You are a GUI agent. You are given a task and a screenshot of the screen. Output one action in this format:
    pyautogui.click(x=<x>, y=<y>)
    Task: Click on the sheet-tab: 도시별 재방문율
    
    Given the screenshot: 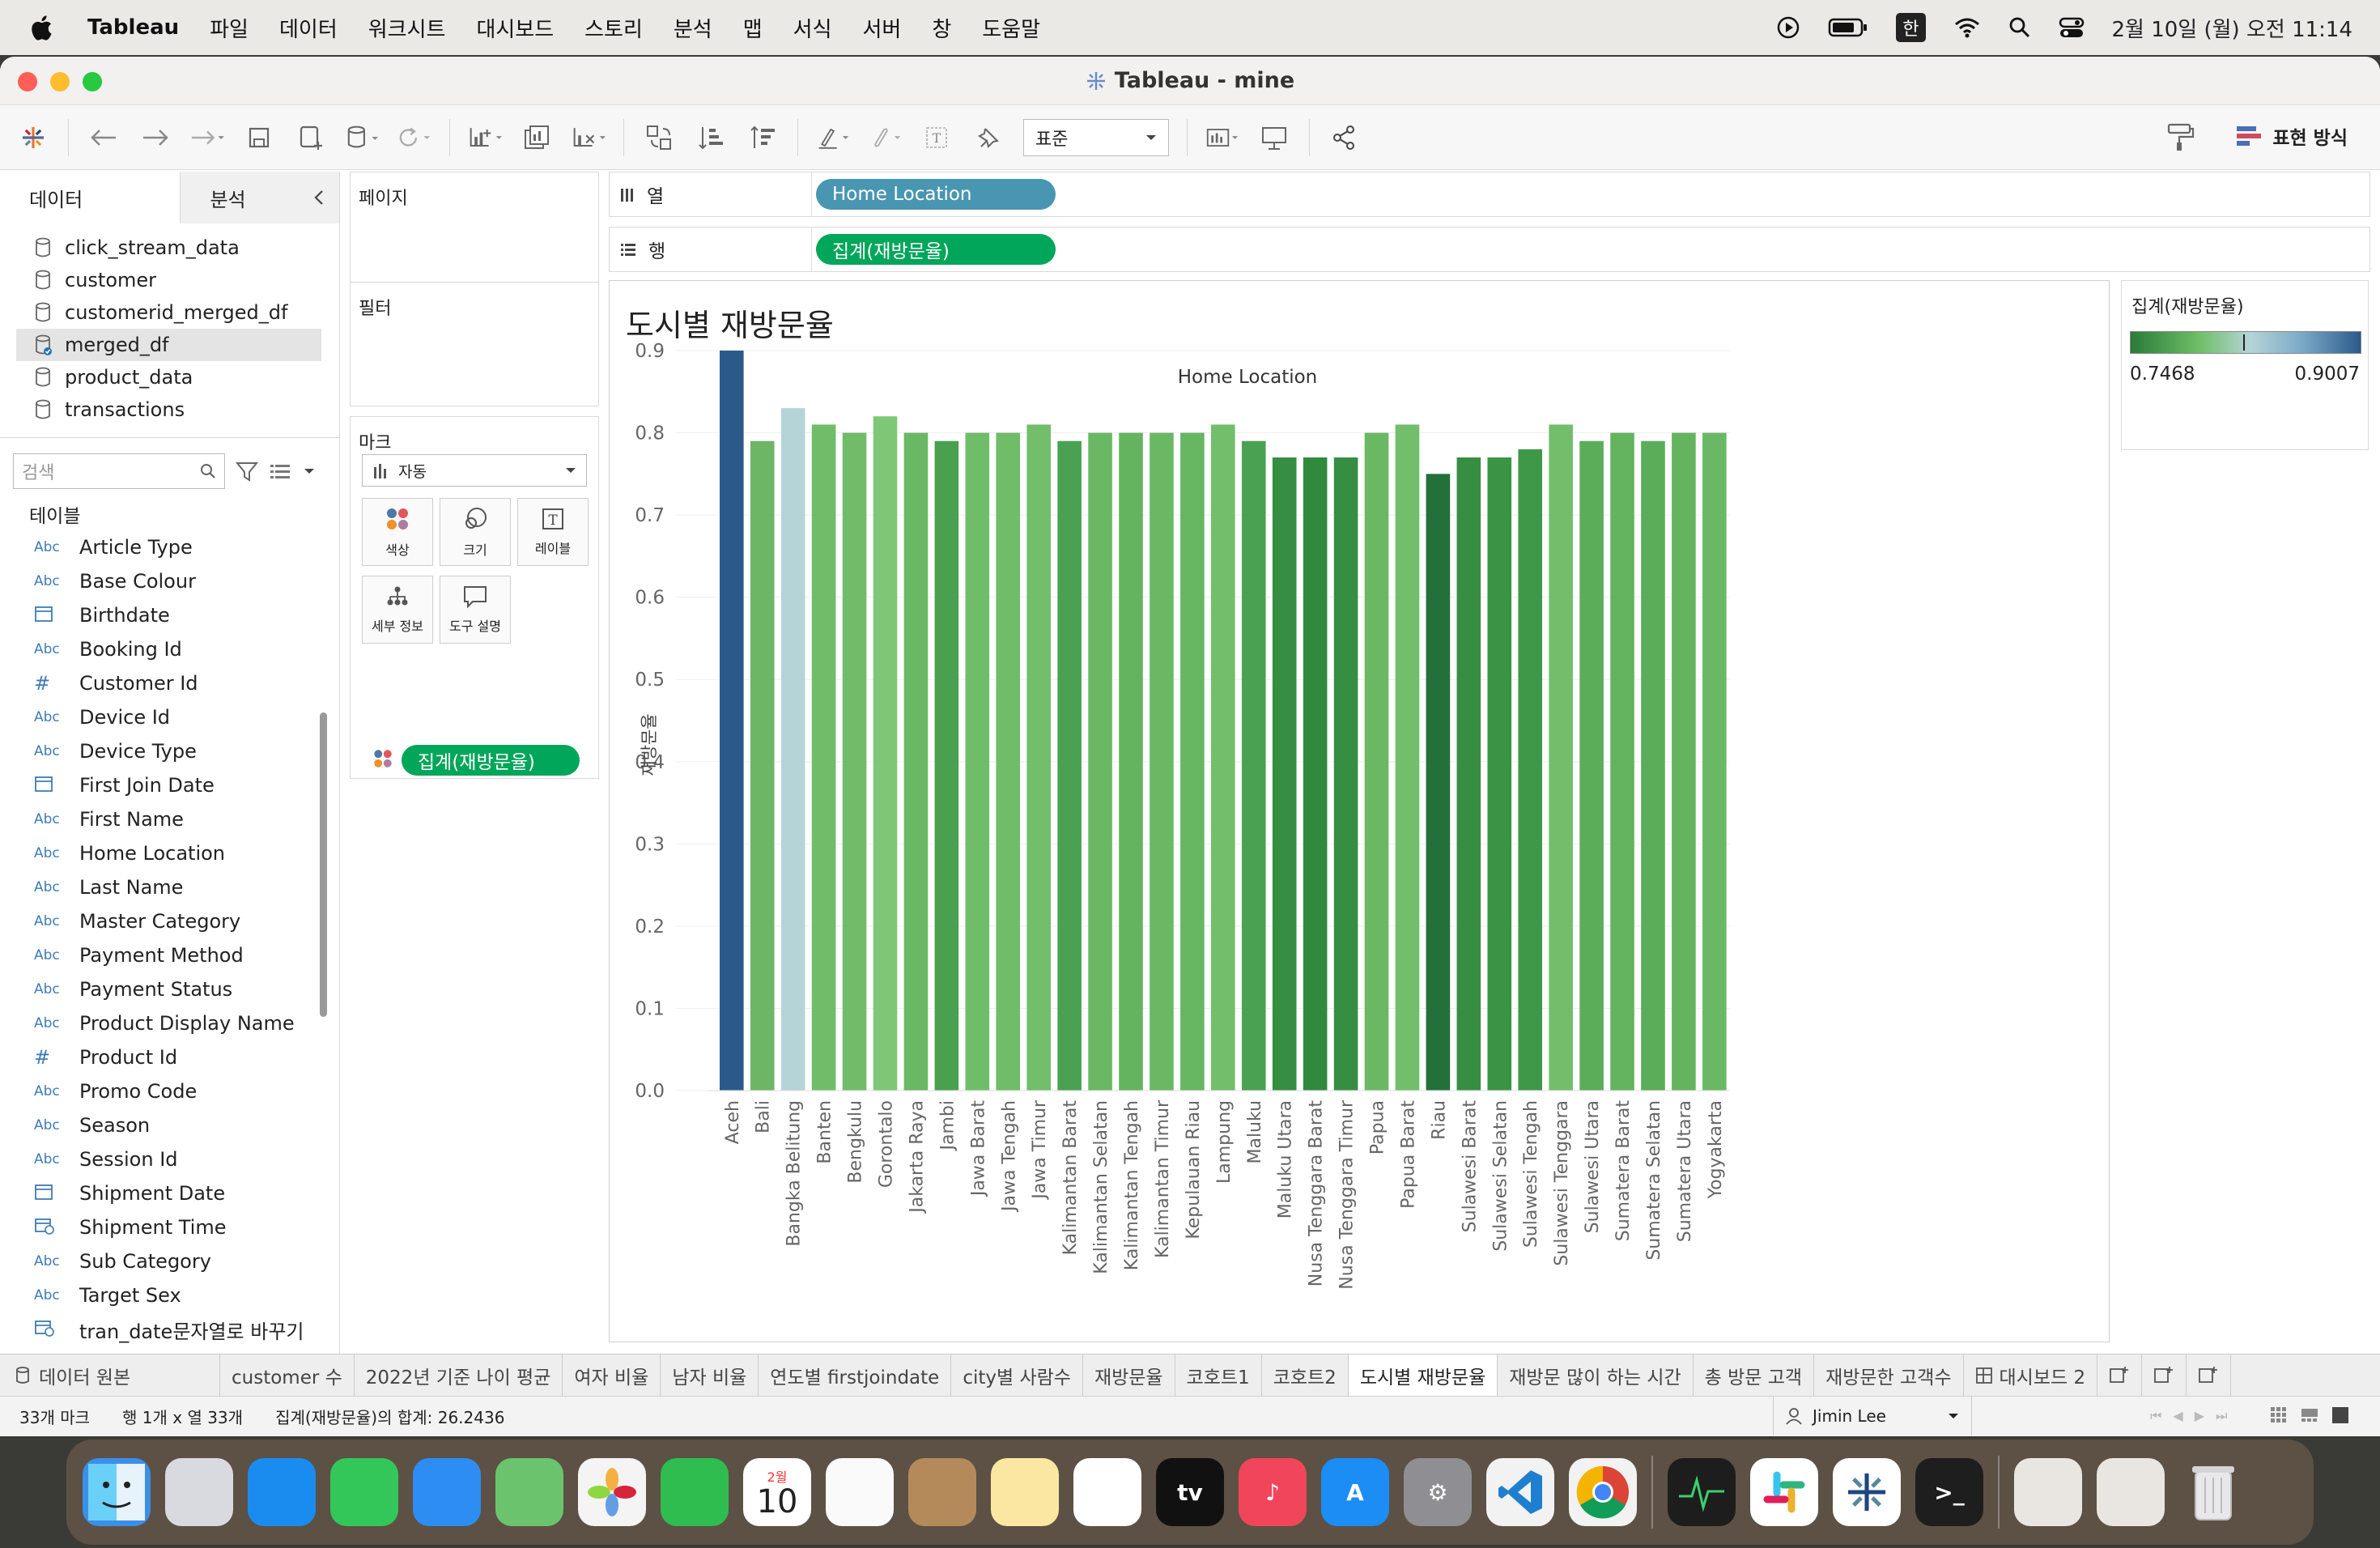 What is the action you would take?
    pyautogui.click(x=1423, y=1375)
    